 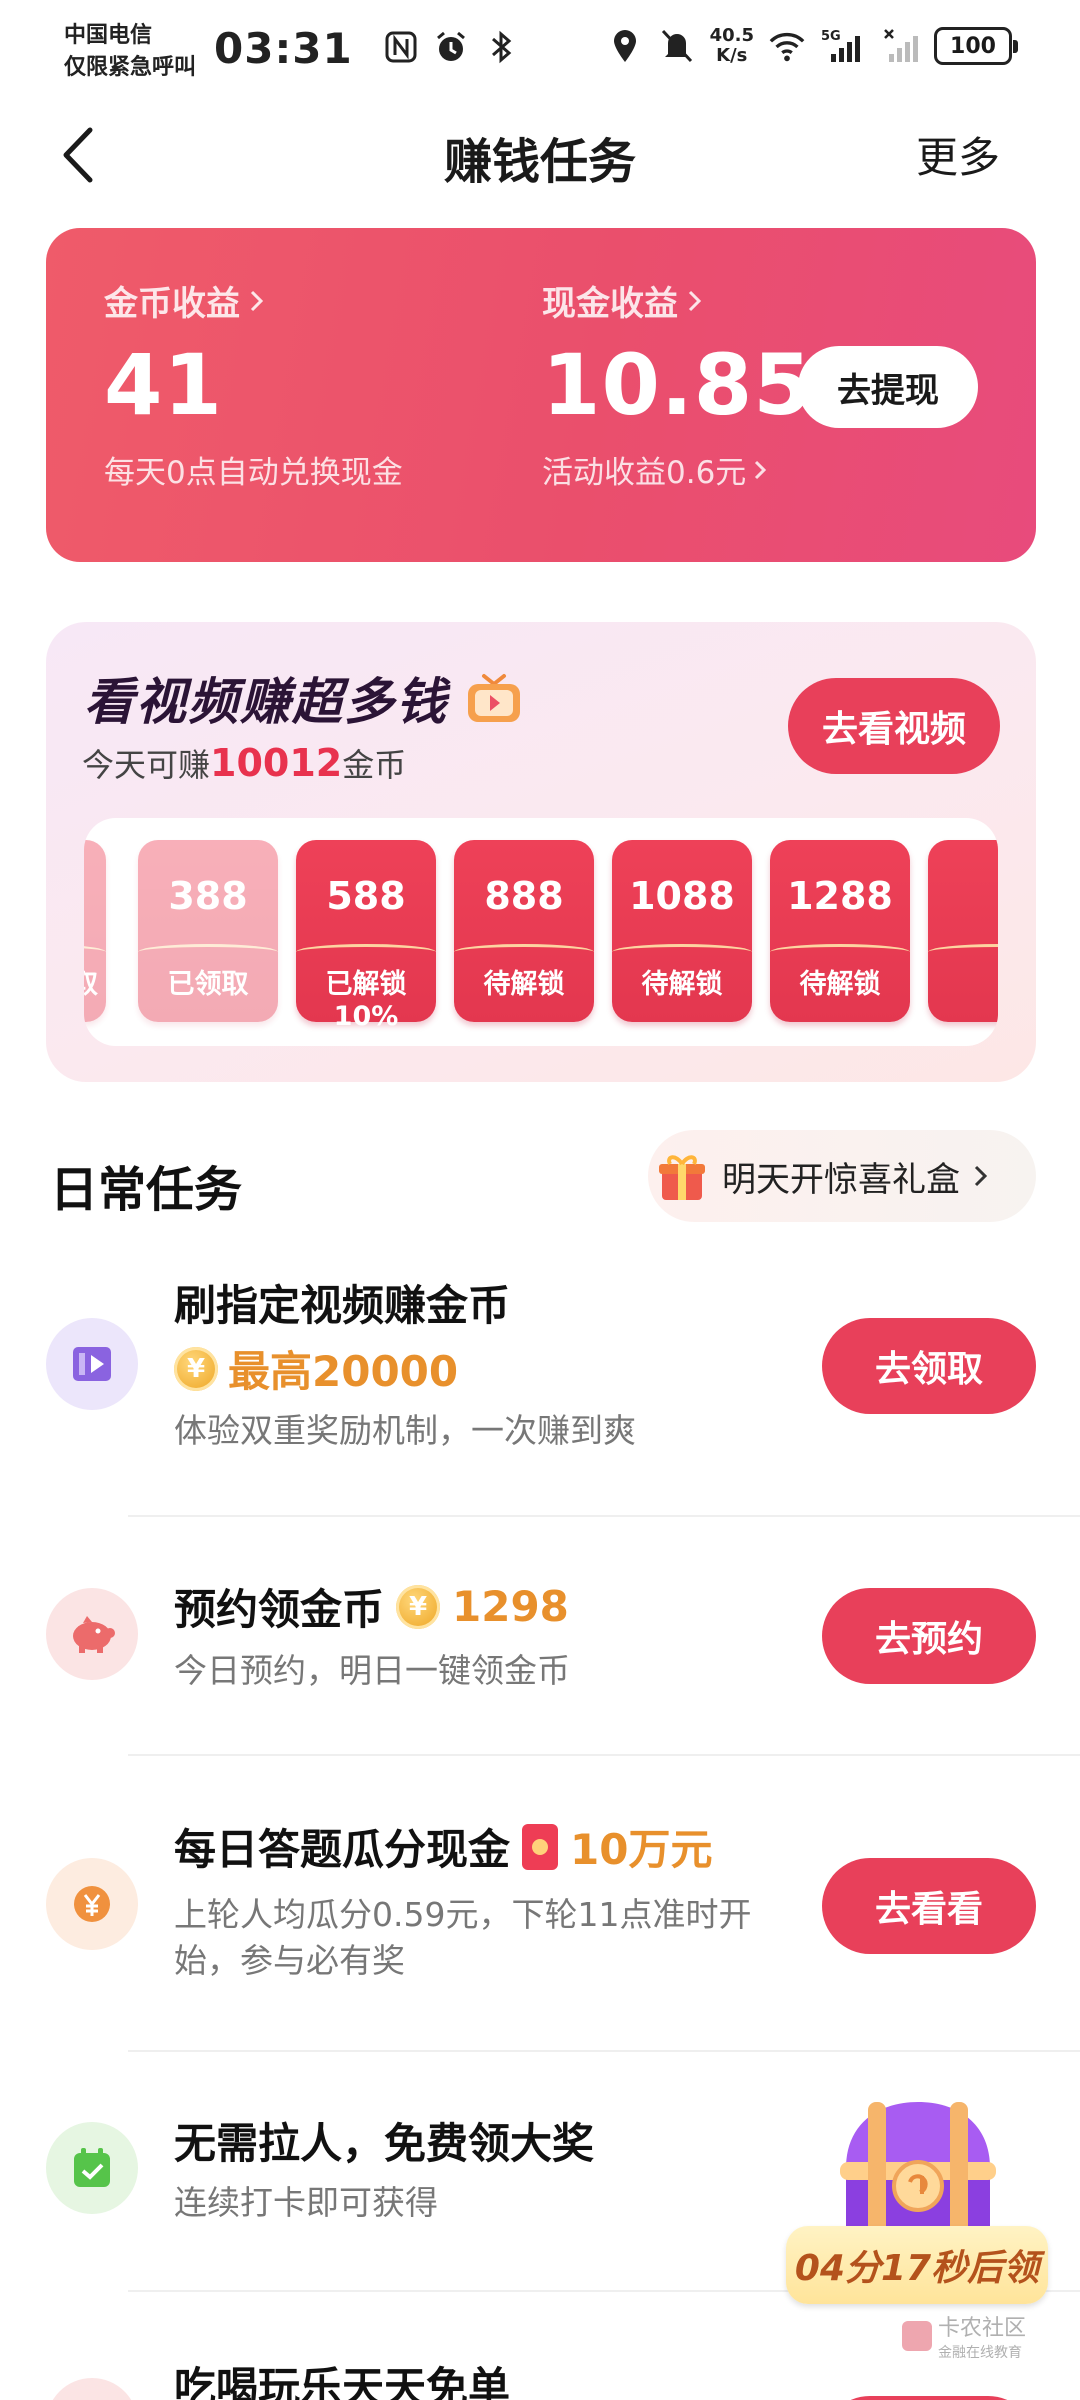 I want to click on coin-earnings-value: 41, so click(x=163, y=385).